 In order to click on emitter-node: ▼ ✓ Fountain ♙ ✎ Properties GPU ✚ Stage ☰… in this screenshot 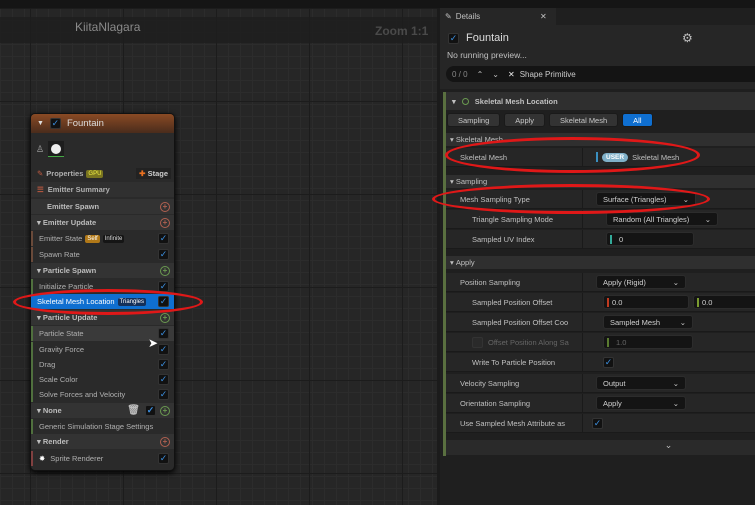, I will do `click(102, 292)`.